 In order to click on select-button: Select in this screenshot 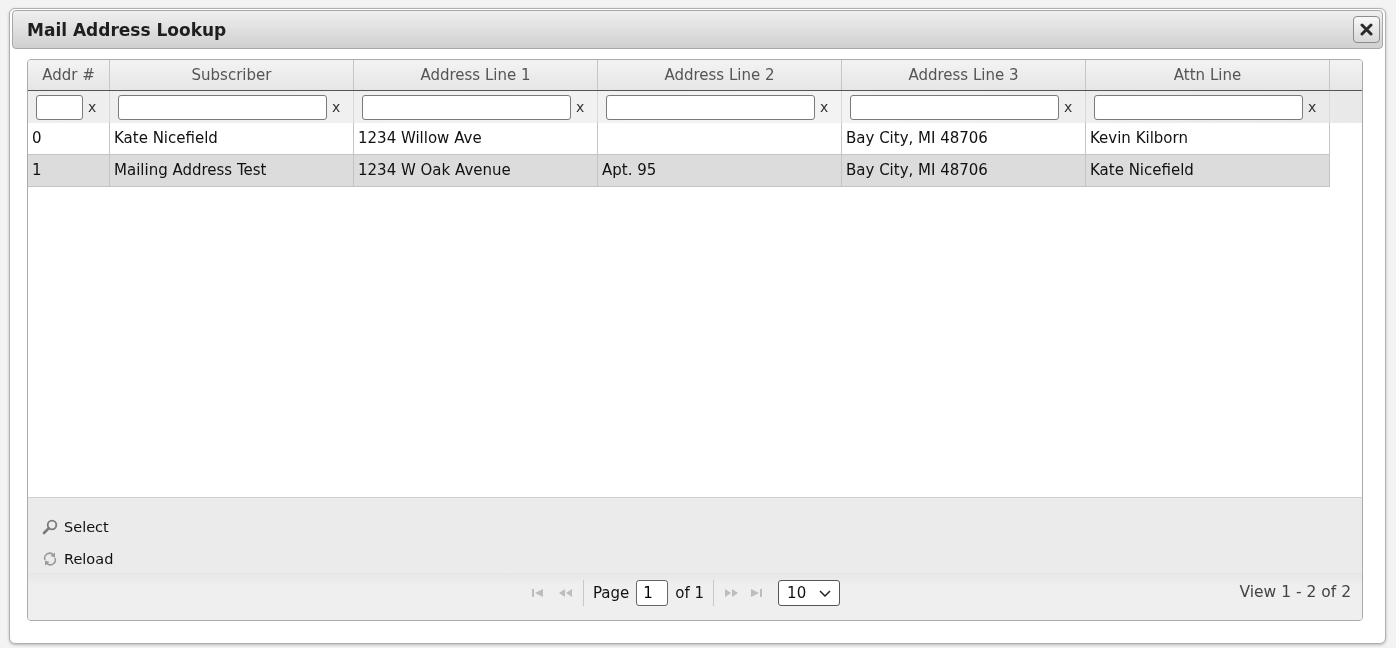, I will do `click(76, 527)`.